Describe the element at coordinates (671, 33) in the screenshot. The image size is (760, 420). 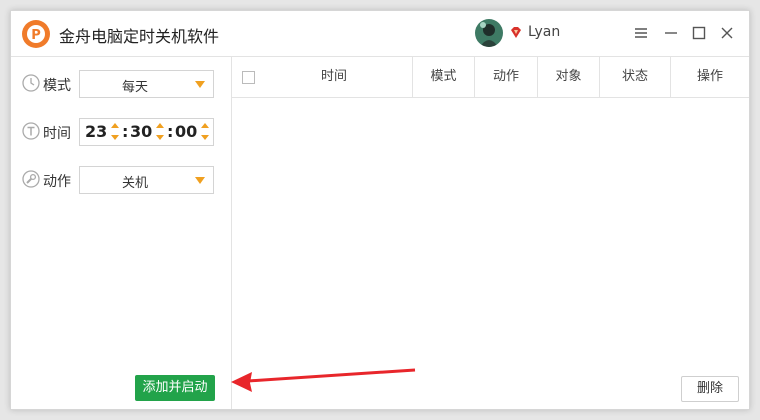
I see `minimize-icon` at that location.